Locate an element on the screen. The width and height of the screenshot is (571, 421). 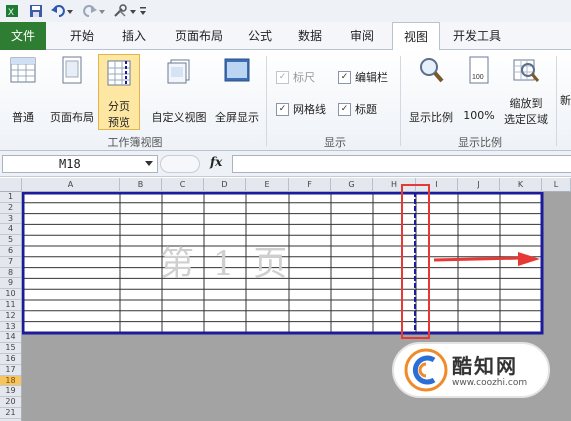
row-header: 8 is located at coordinates (10, 273).